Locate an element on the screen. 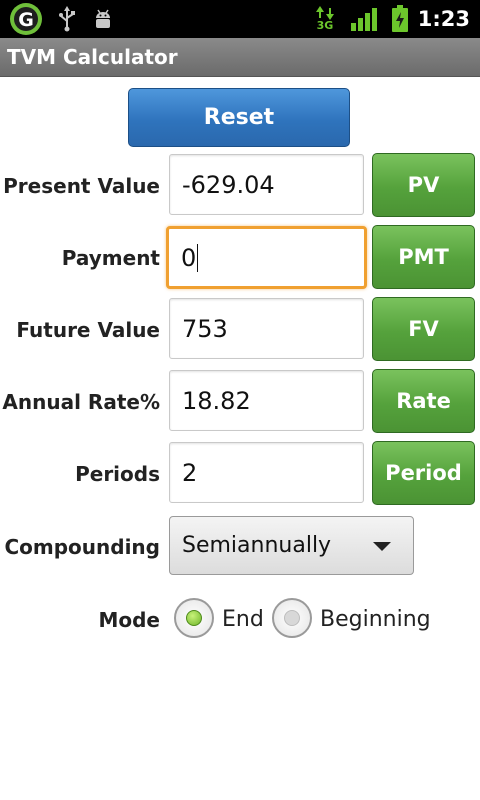 The image size is (480, 800). mode-end-label: End is located at coordinates (243, 620).